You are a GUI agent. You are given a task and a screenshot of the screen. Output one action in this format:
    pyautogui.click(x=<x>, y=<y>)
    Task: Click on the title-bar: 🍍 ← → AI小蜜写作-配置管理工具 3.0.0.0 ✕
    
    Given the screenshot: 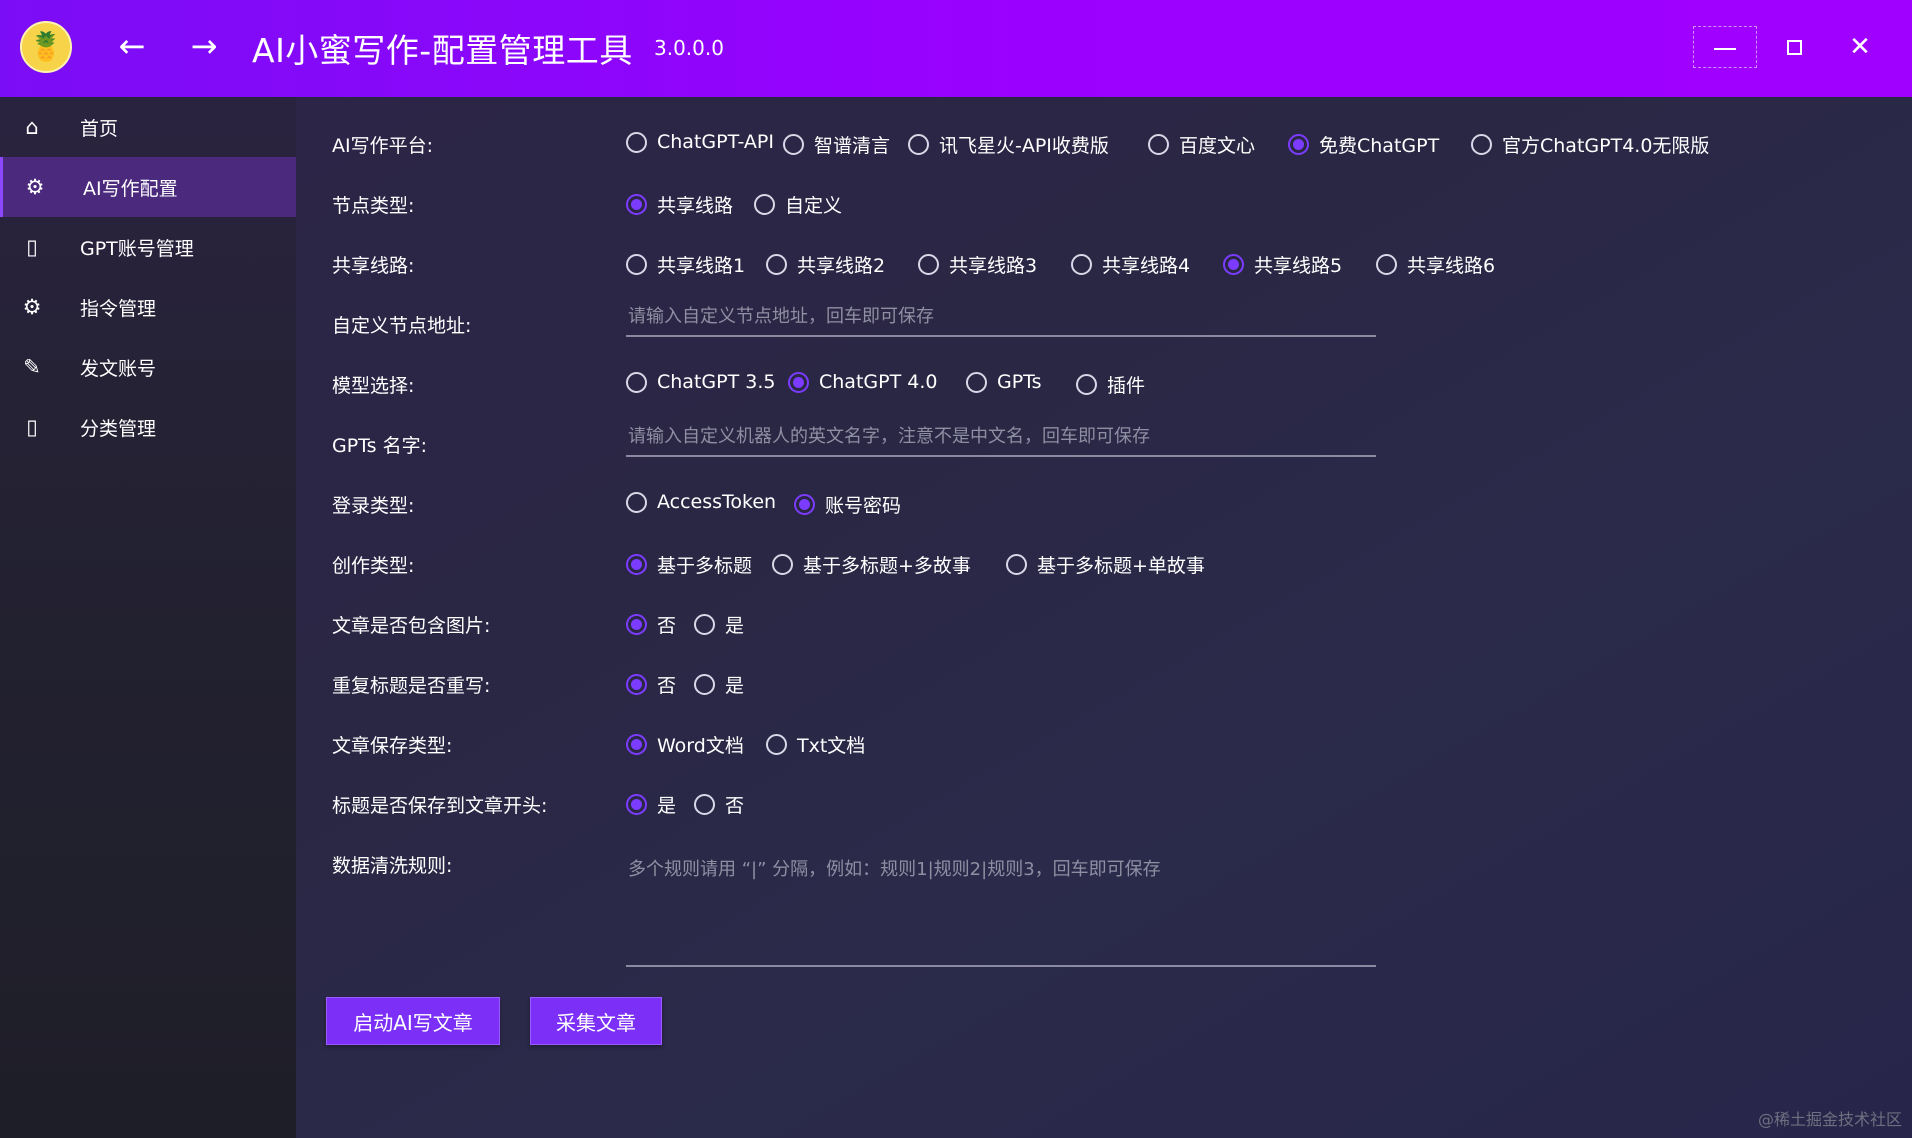 What is the action you would take?
    pyautogui.click(x=956, y=48)
    